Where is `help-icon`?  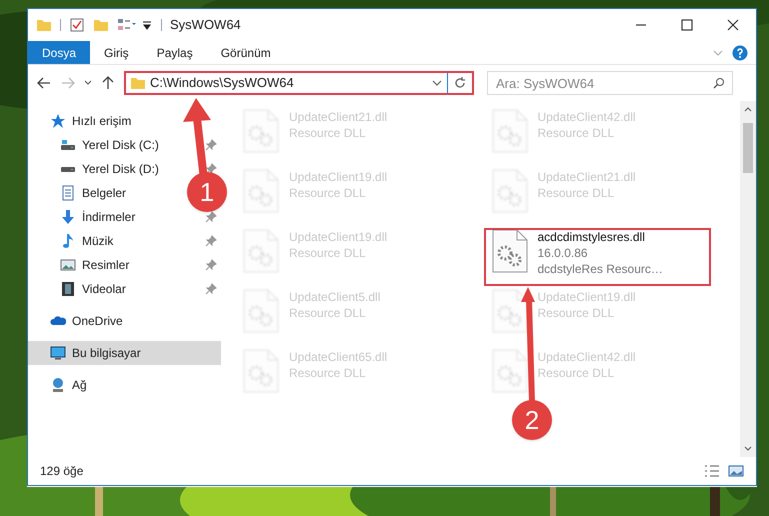
help-icon is located at coordinates (740, 52).